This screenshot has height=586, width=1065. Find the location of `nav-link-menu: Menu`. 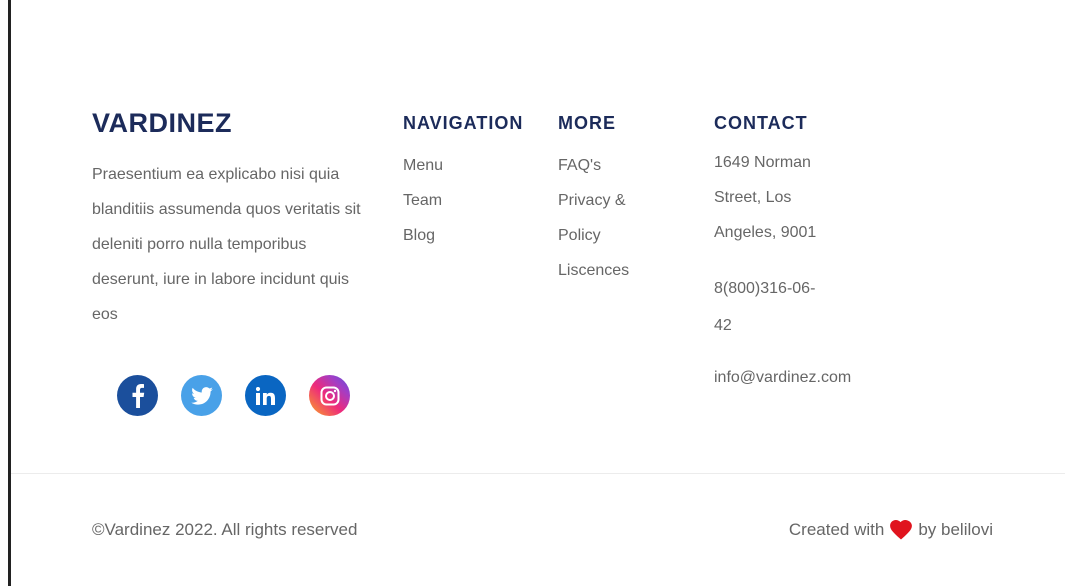

nav-link-menu: Menu is located at coordinates (423, 165).